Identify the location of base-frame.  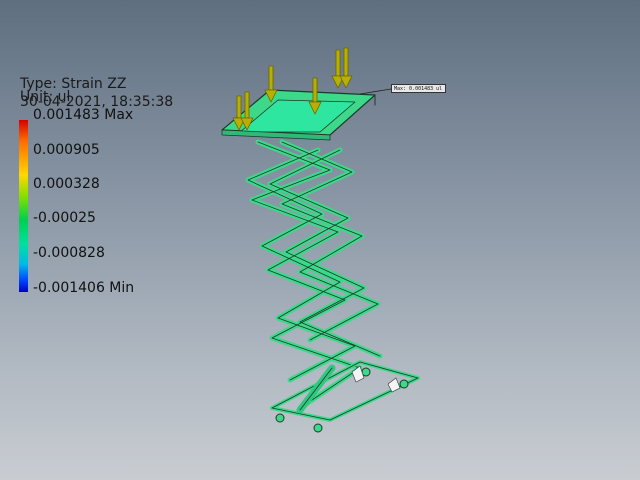
(345, 391).